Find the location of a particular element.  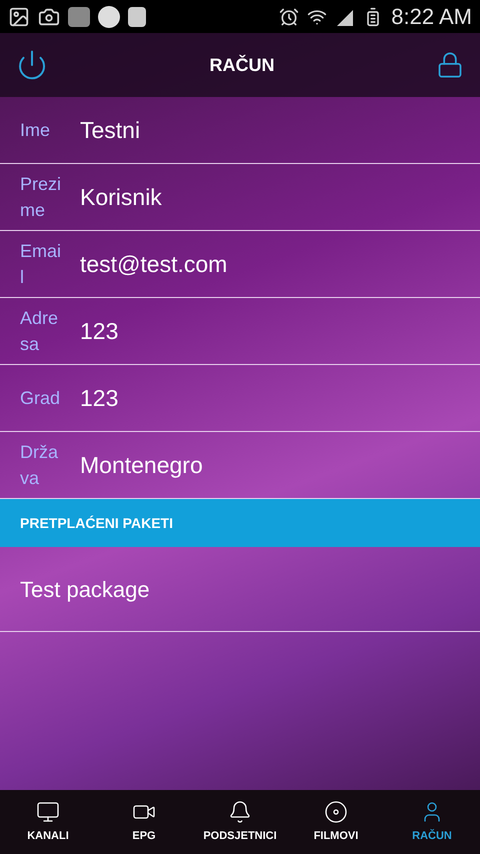

field-label: Ime is located at coordinates (36, 130).